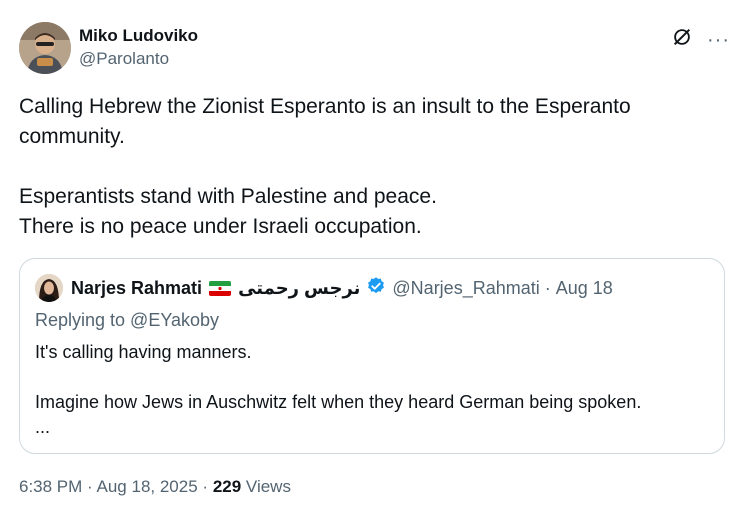 The image size is (746, 521). What do you see at coordinates (147, 486) in the screenshot?
I see `tweet-date: Aug 18, 2025` at bounding box center [147, 486].